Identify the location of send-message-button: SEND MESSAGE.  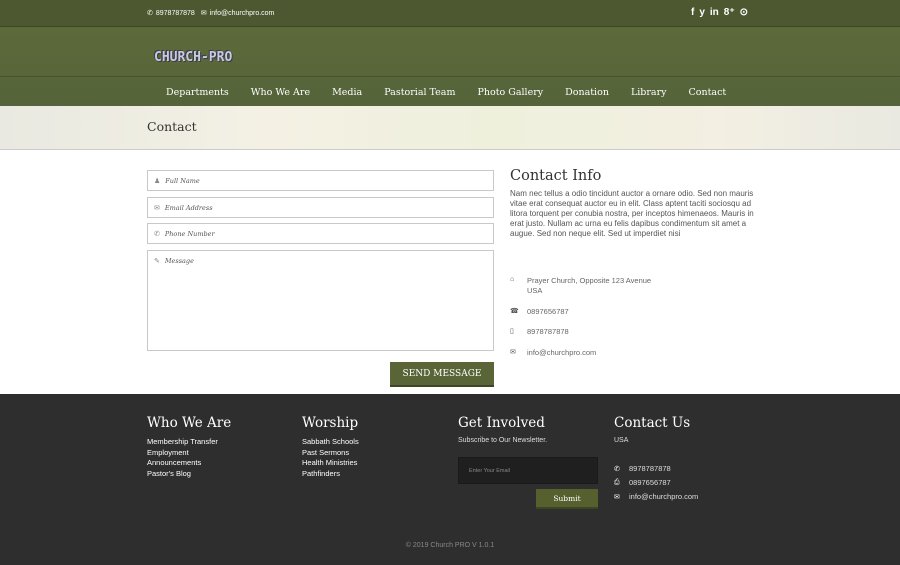
(442, 374).